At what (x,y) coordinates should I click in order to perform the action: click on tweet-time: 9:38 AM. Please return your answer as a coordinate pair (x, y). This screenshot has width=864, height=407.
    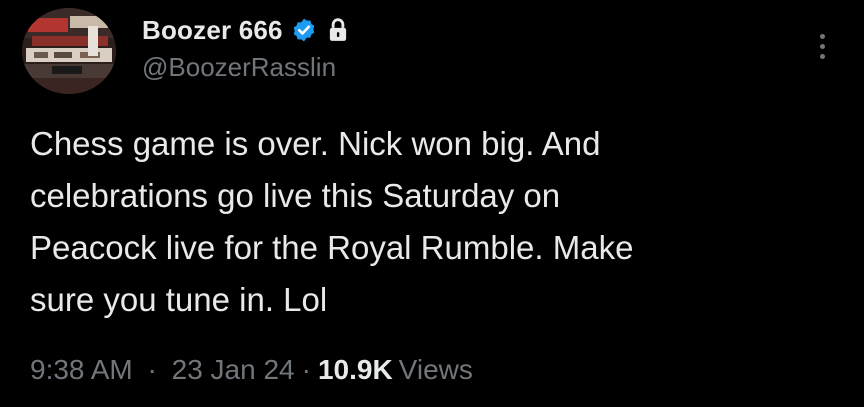
    Looking at the image, I should click on (81, 369).